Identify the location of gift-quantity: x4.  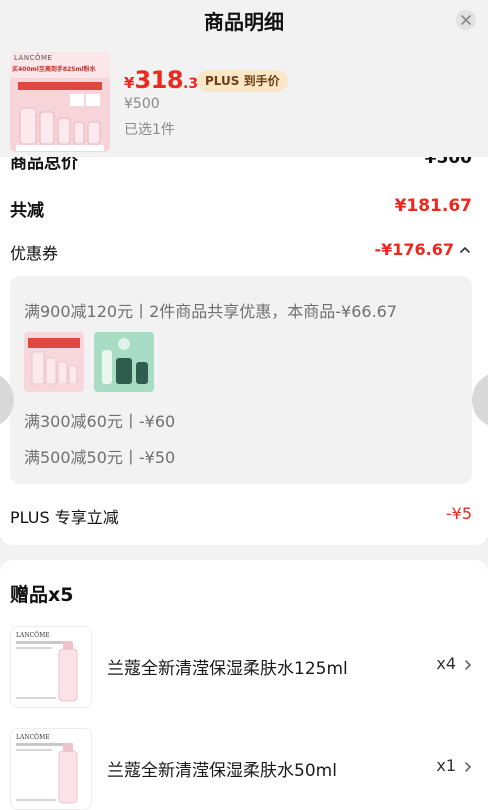
(446, 663).